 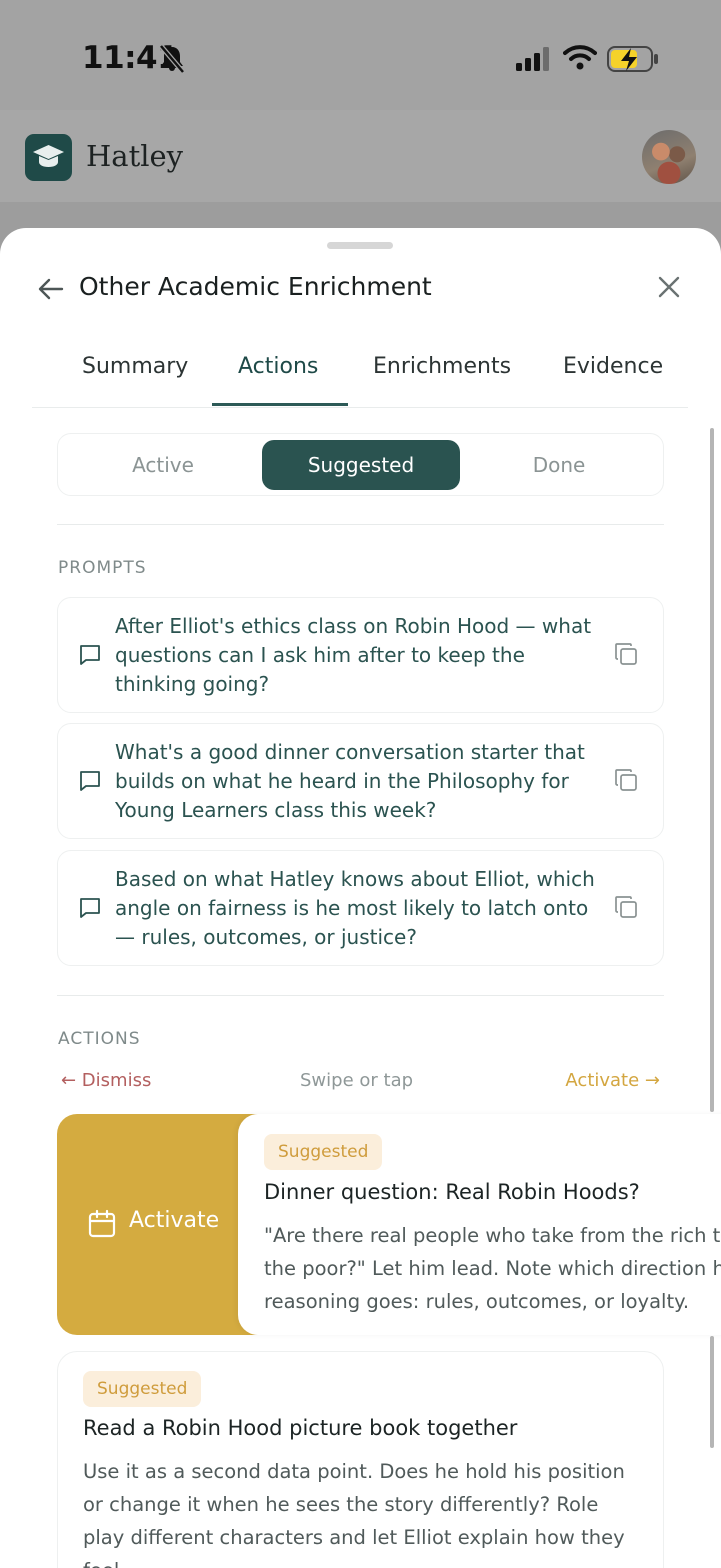 What do you see at coordinates (135, 156) in the screenshot?
I see `app-name: Hatley` at bounding box center [135, 156].